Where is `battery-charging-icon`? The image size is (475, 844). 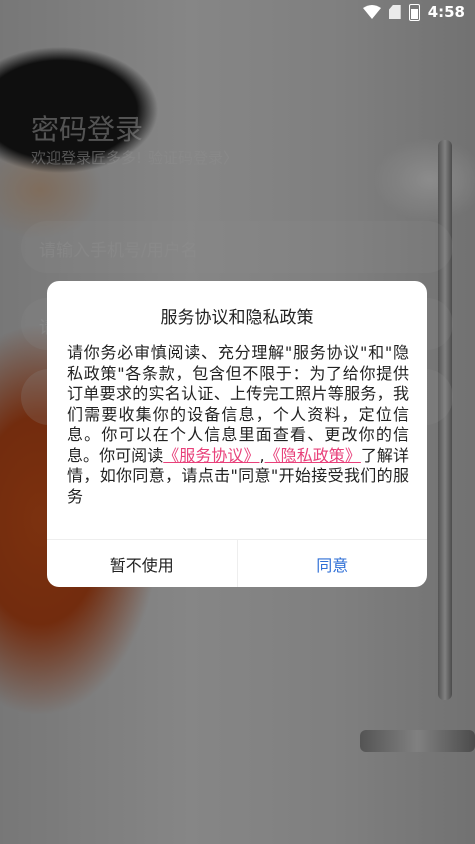
battery-charging-icon is located at coordinates (414, 12).